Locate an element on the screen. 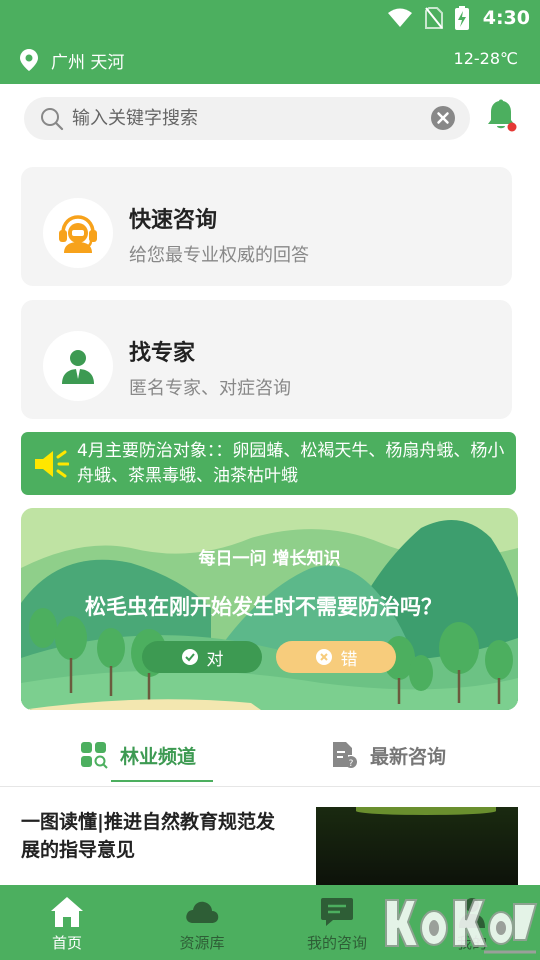  thumbnail-glow is located at coordinates (426, 811).